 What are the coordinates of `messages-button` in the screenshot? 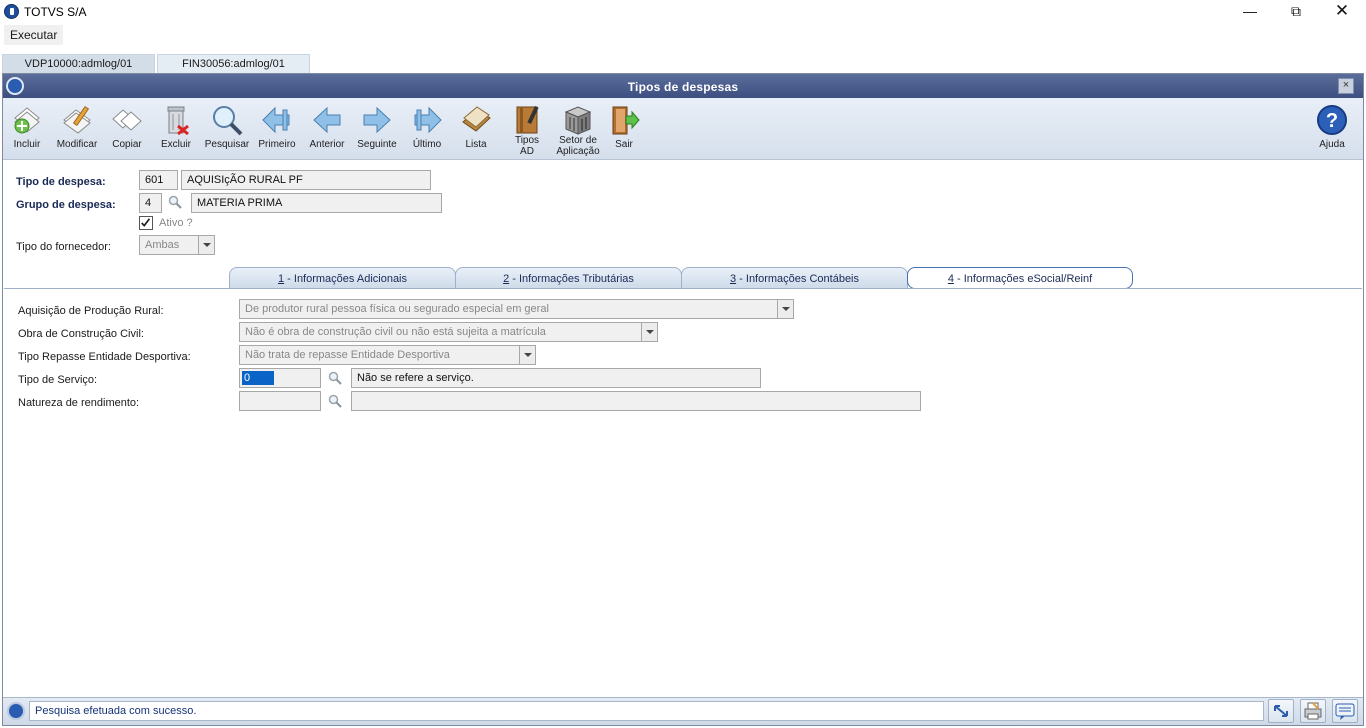 It's located at (1345, 711).